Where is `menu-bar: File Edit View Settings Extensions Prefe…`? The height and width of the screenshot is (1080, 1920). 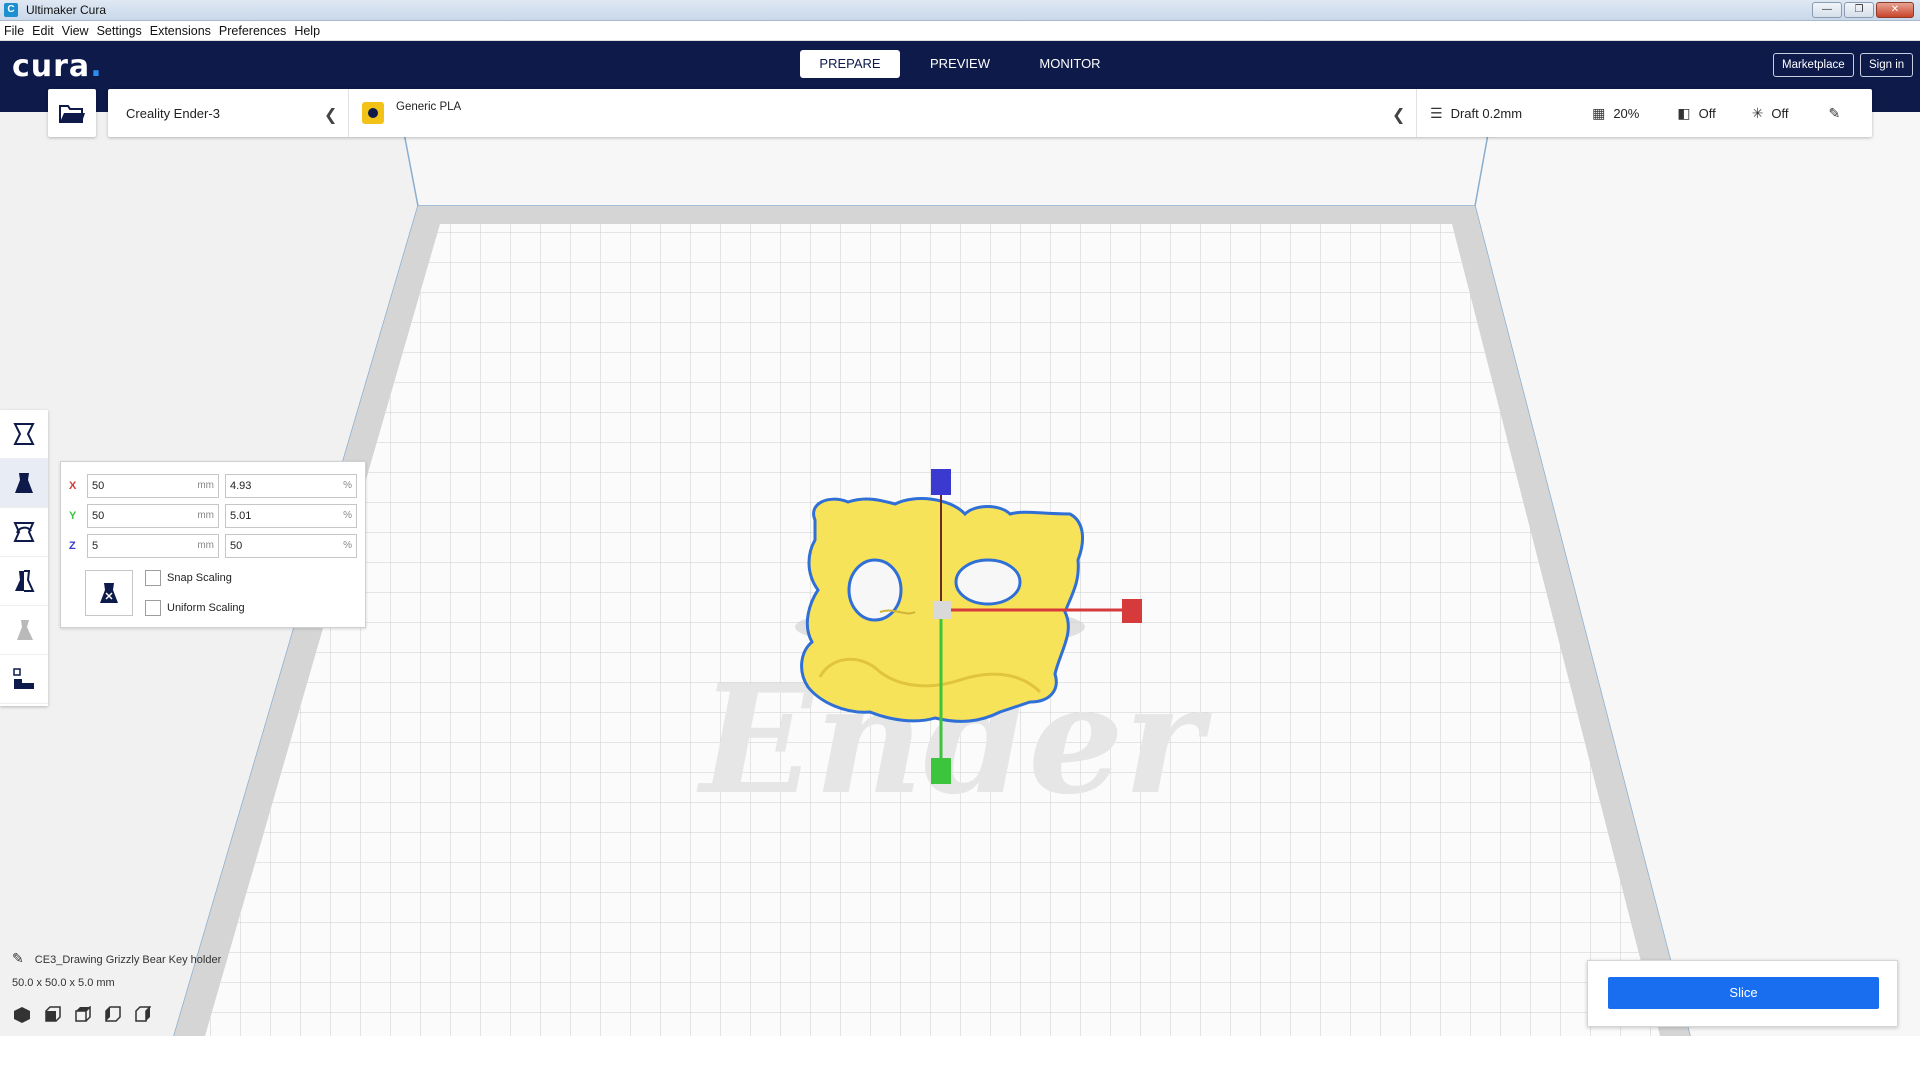 menu-bar: File Edit View Settings Extensions Prefe… is located at coordinates (960, 31).